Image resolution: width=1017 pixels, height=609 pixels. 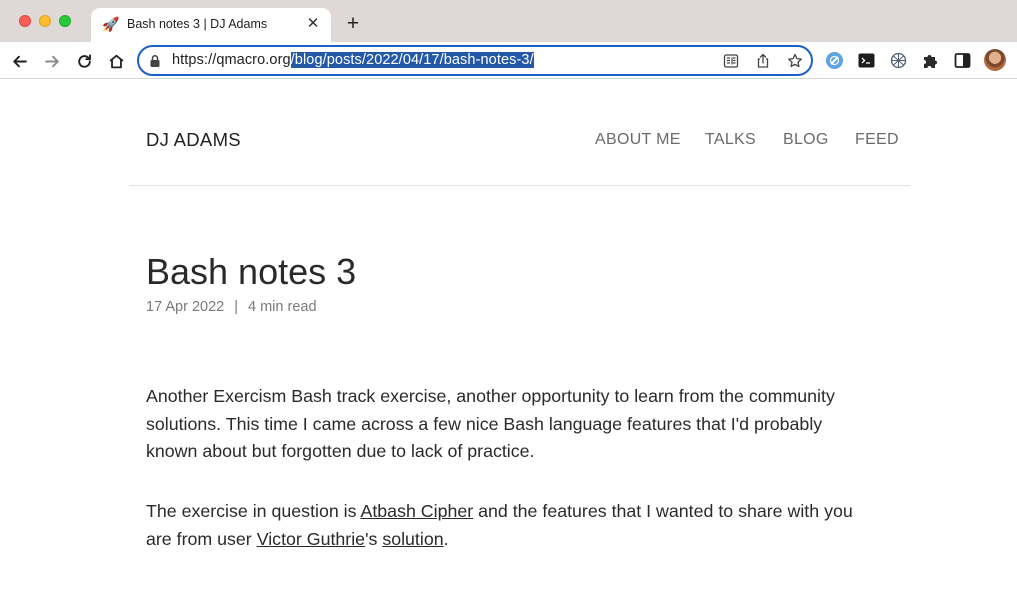 What do you see at coordinates (516, 540) in the screenshot?
I see `paragraph-line: are from user Victor Guthrie's solution.` at bounding box center [516, 540].